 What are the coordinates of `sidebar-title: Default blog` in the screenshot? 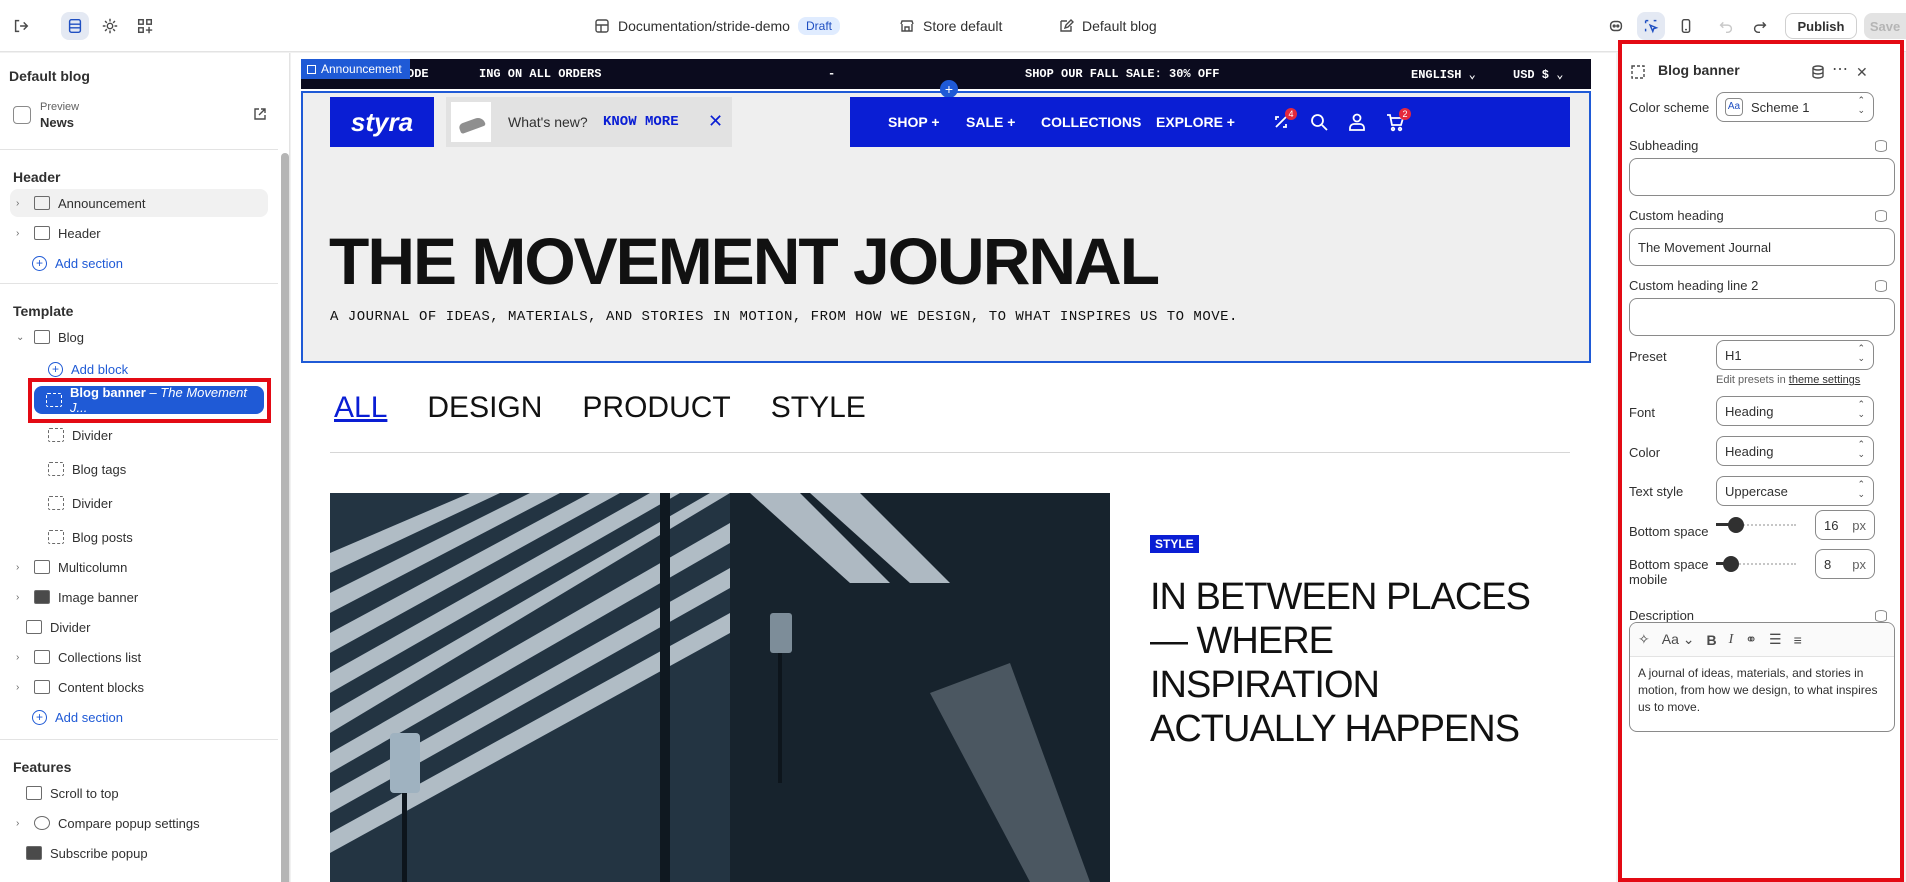 It's located at (49, 76).